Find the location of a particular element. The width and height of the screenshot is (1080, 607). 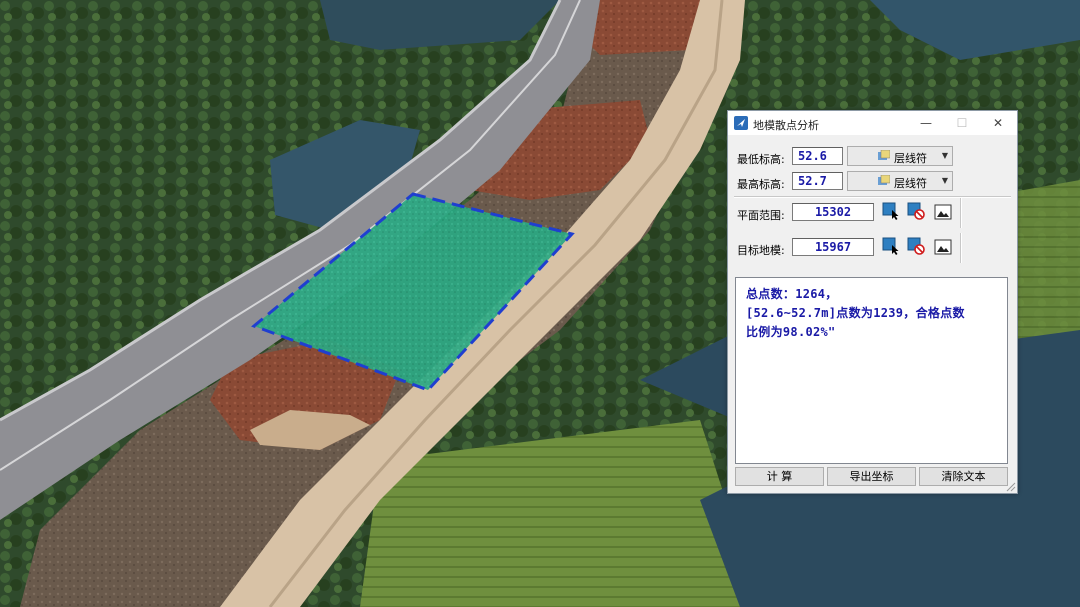

export-coordinates-button: 导出坐标 is located at coordinates (871, 476).